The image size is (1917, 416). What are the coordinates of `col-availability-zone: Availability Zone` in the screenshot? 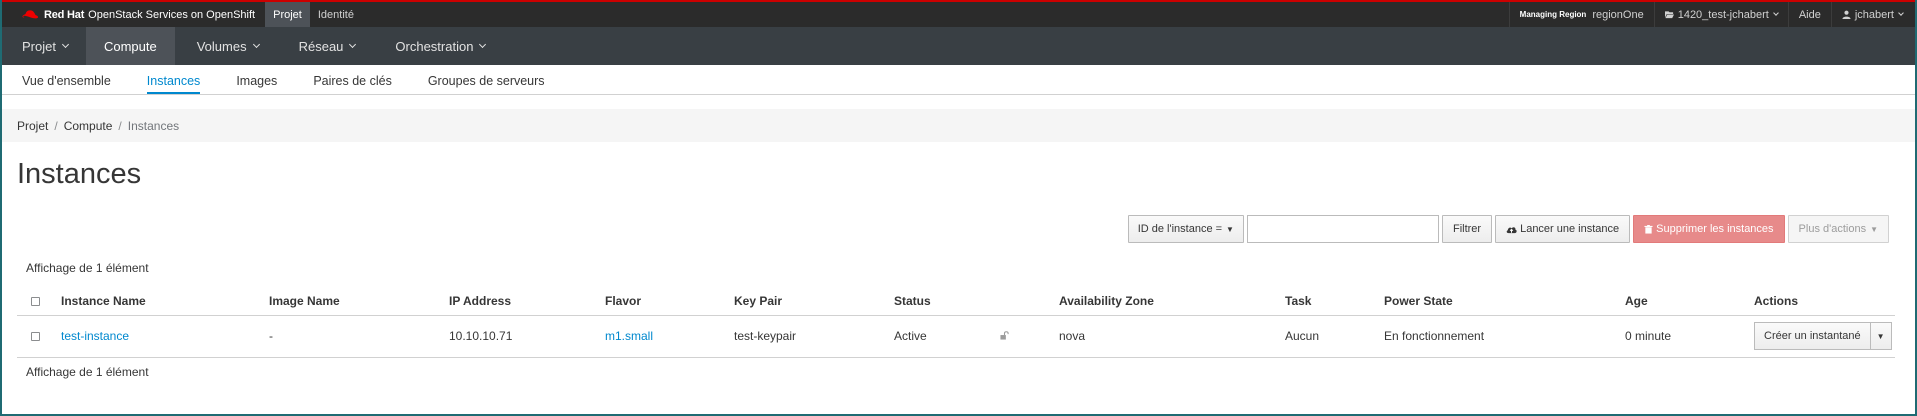 It's located at (1172, 301).